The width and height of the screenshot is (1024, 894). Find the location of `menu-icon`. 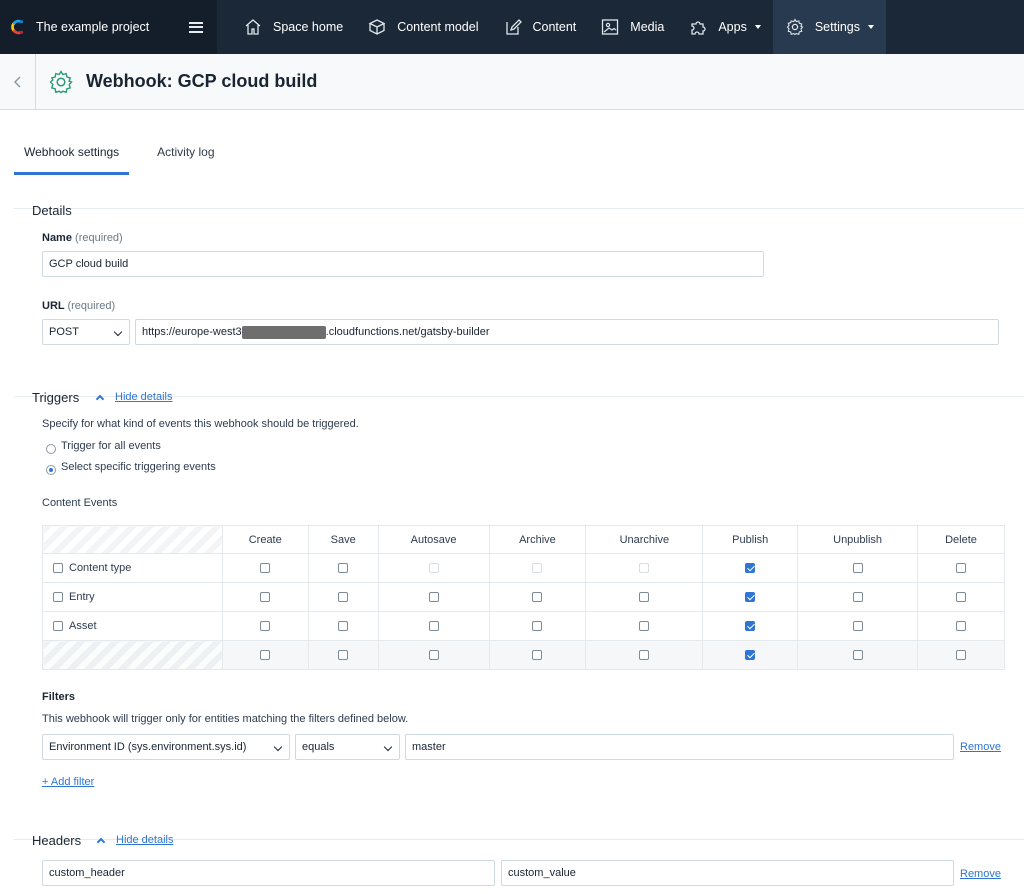

menu-icon is located at coordinates (196, 27).